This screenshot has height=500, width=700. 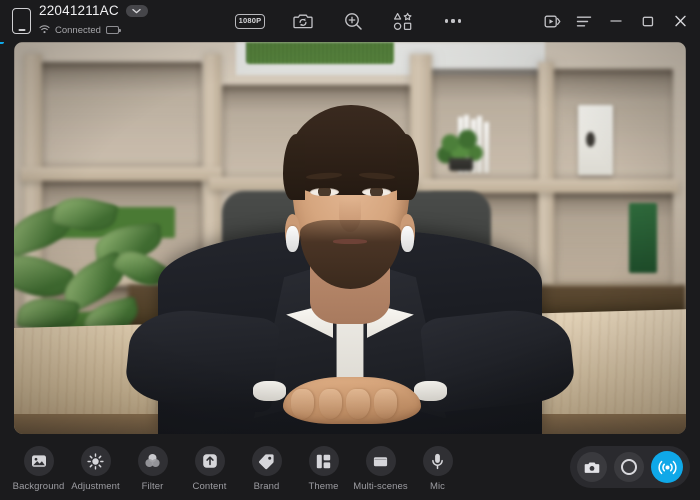 What do you see at coordinates (323, 461) in the screenshot?
I see `layout-blocks-icon` at bounding box center [323, 461].